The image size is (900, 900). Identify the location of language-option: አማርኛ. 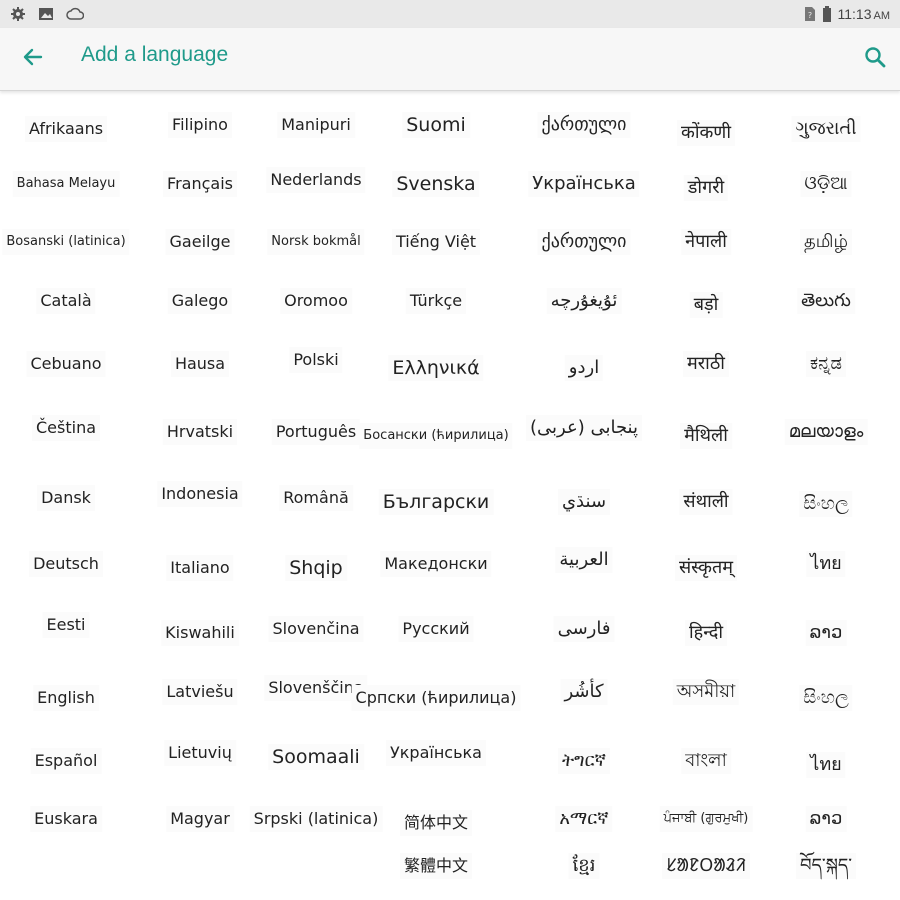
(584, 819).